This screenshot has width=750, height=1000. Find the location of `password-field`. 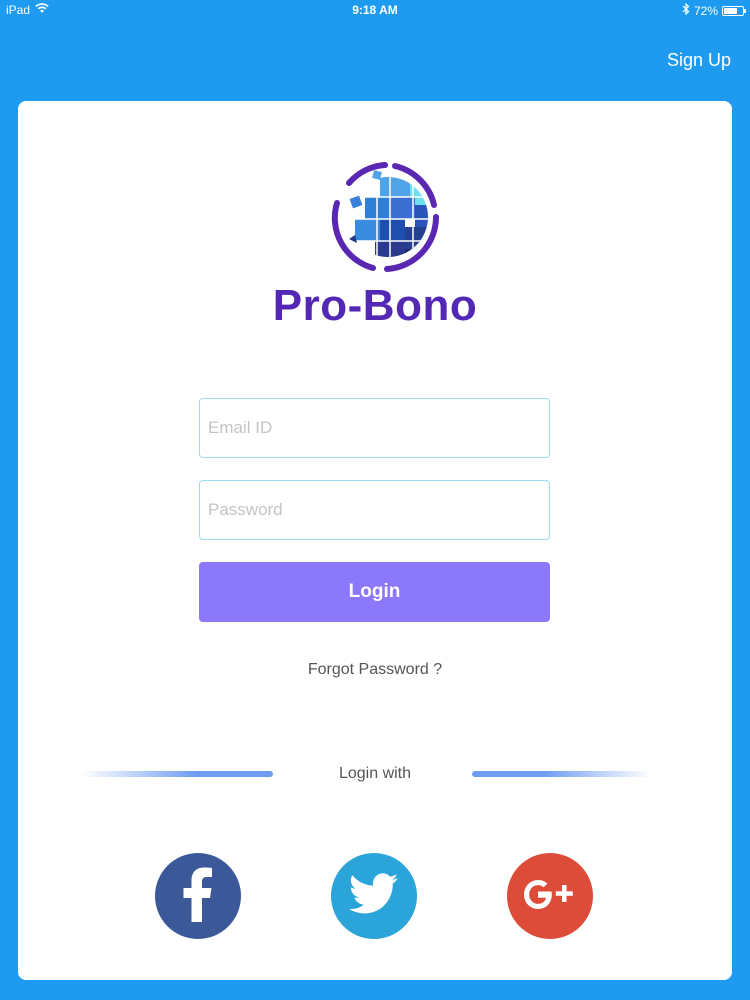

password-field is located at coordinates (374, 510).